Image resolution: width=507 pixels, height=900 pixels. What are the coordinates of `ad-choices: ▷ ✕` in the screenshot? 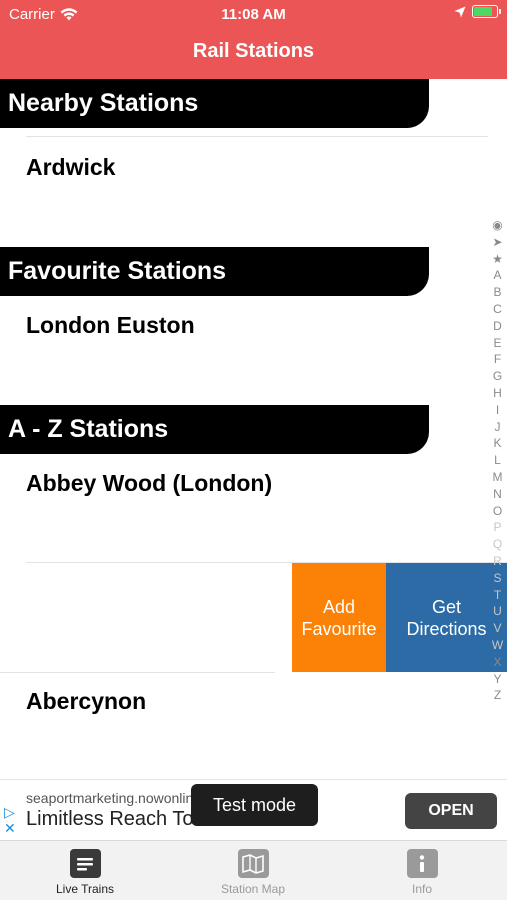 It's located at (12, 820).